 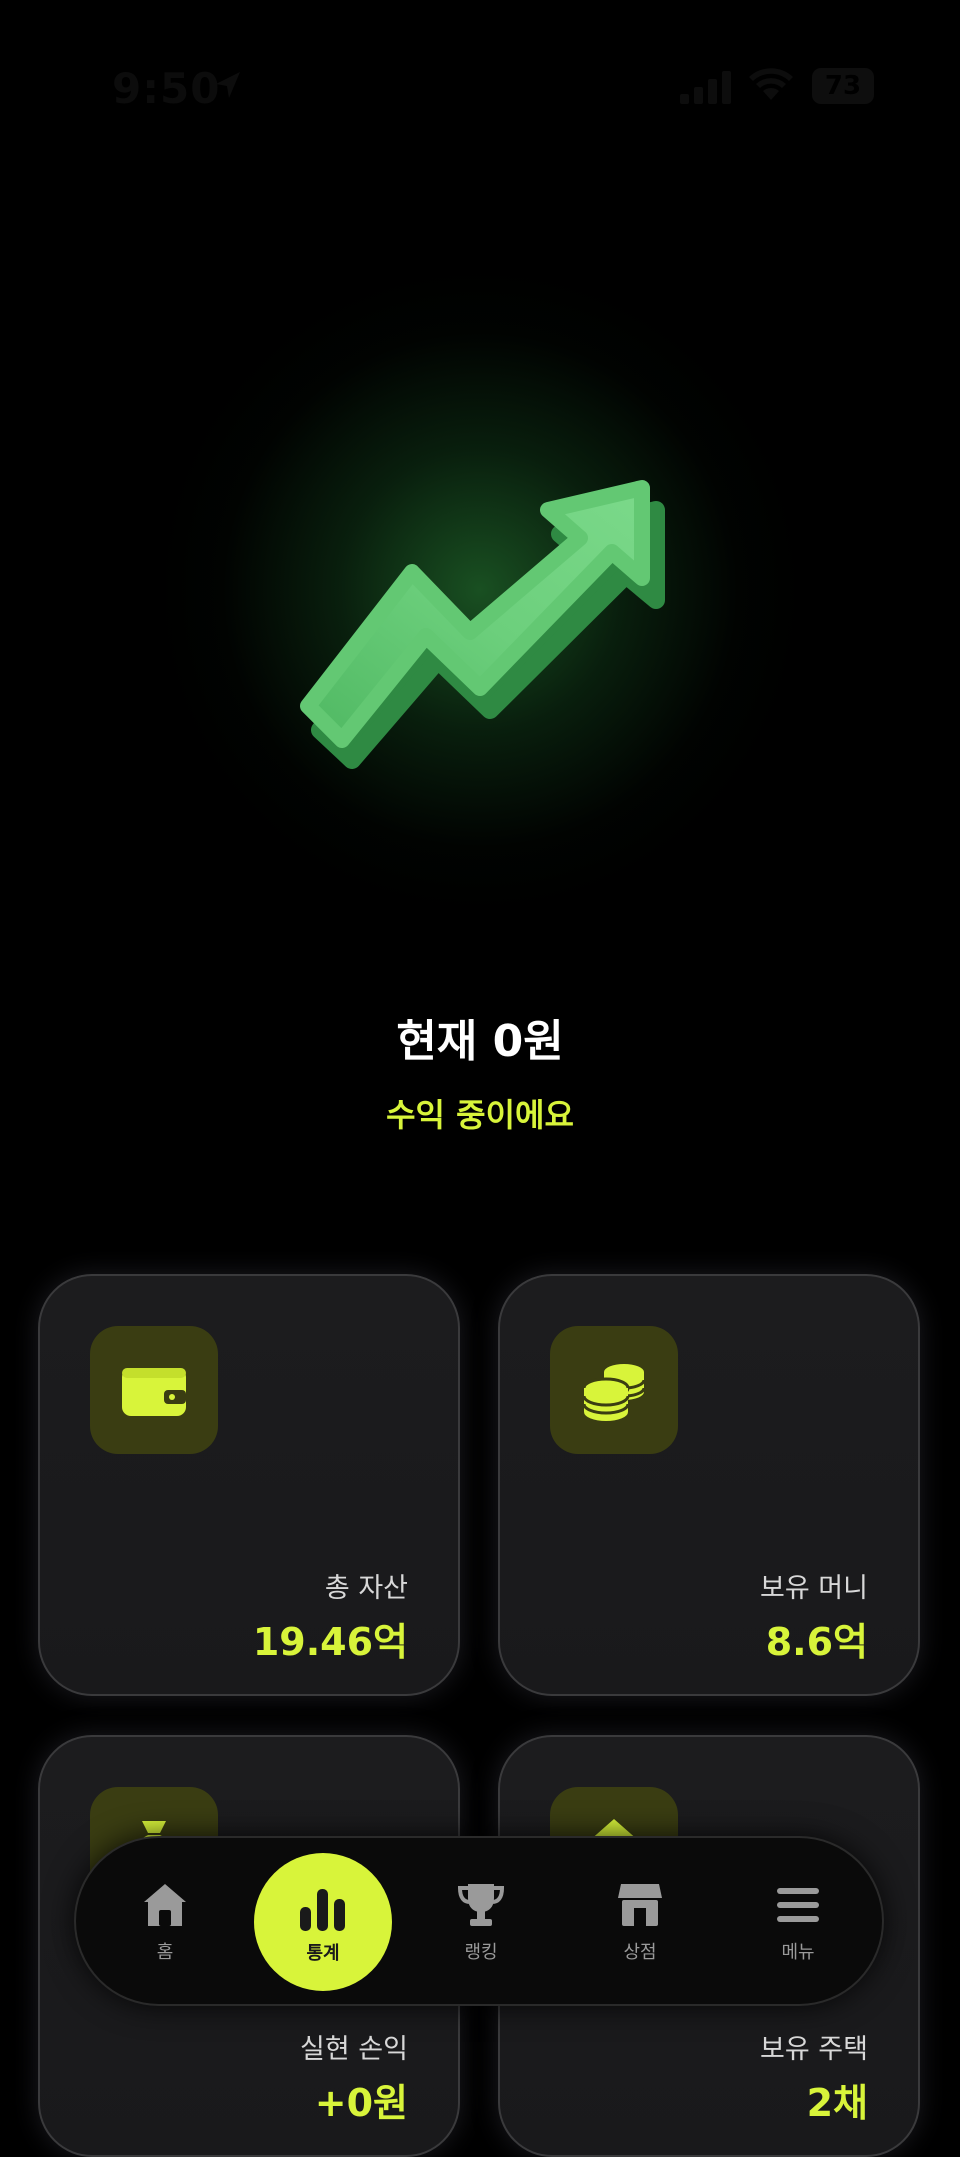 I want to click on tab-store: 상점, so click(x=640, y=1923).